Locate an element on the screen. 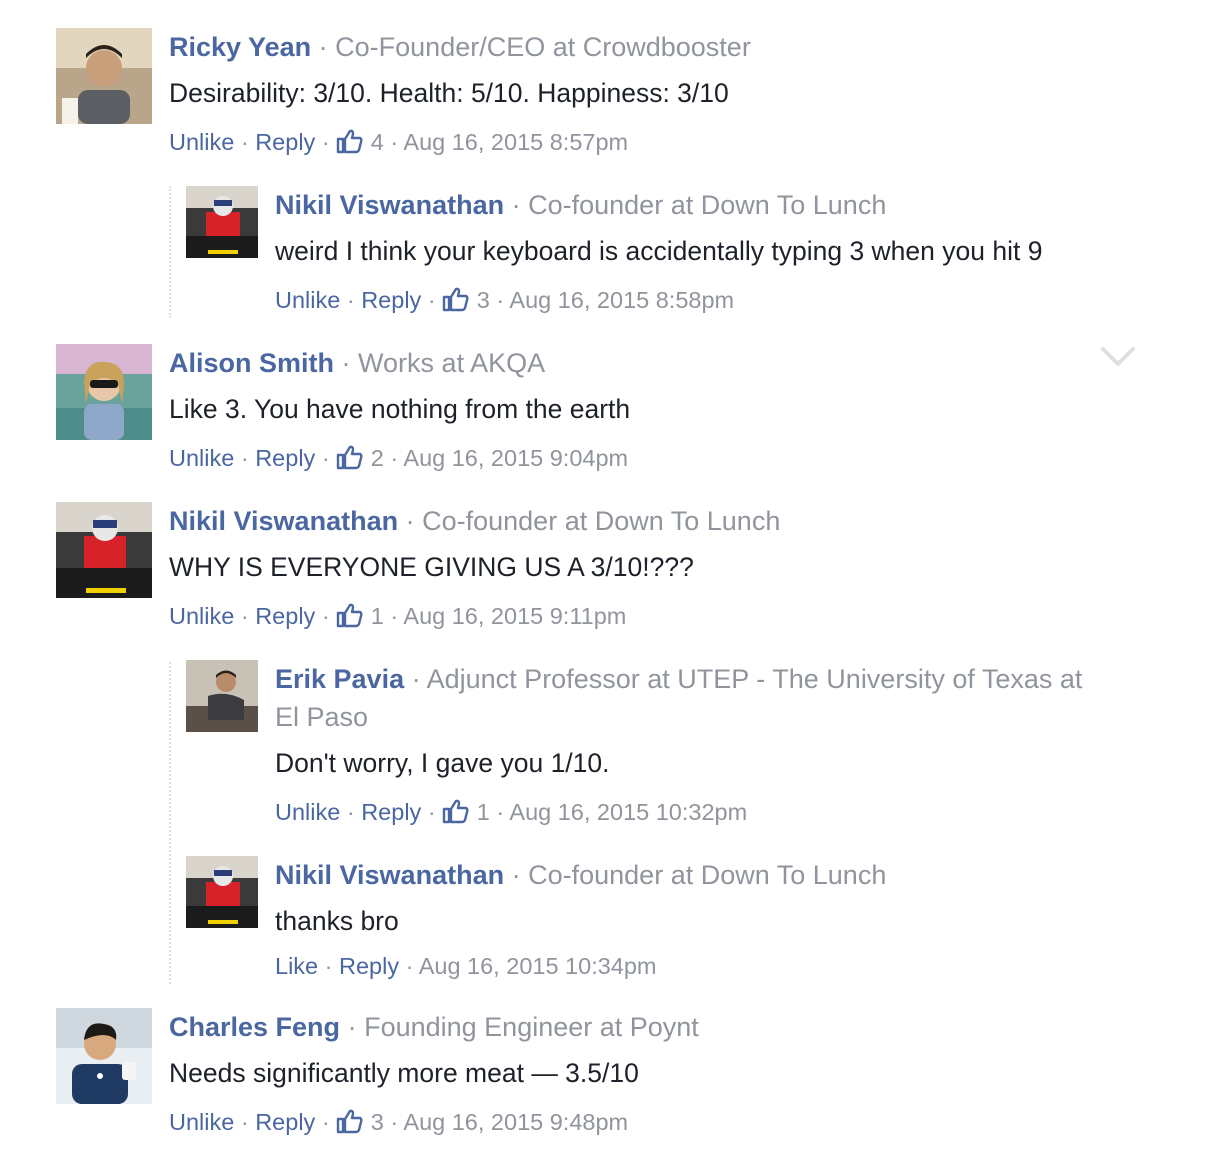 The width and height of the screenshot is (1226, 1156). author-name: Charles Feng is located at coordinates (254, 1027).